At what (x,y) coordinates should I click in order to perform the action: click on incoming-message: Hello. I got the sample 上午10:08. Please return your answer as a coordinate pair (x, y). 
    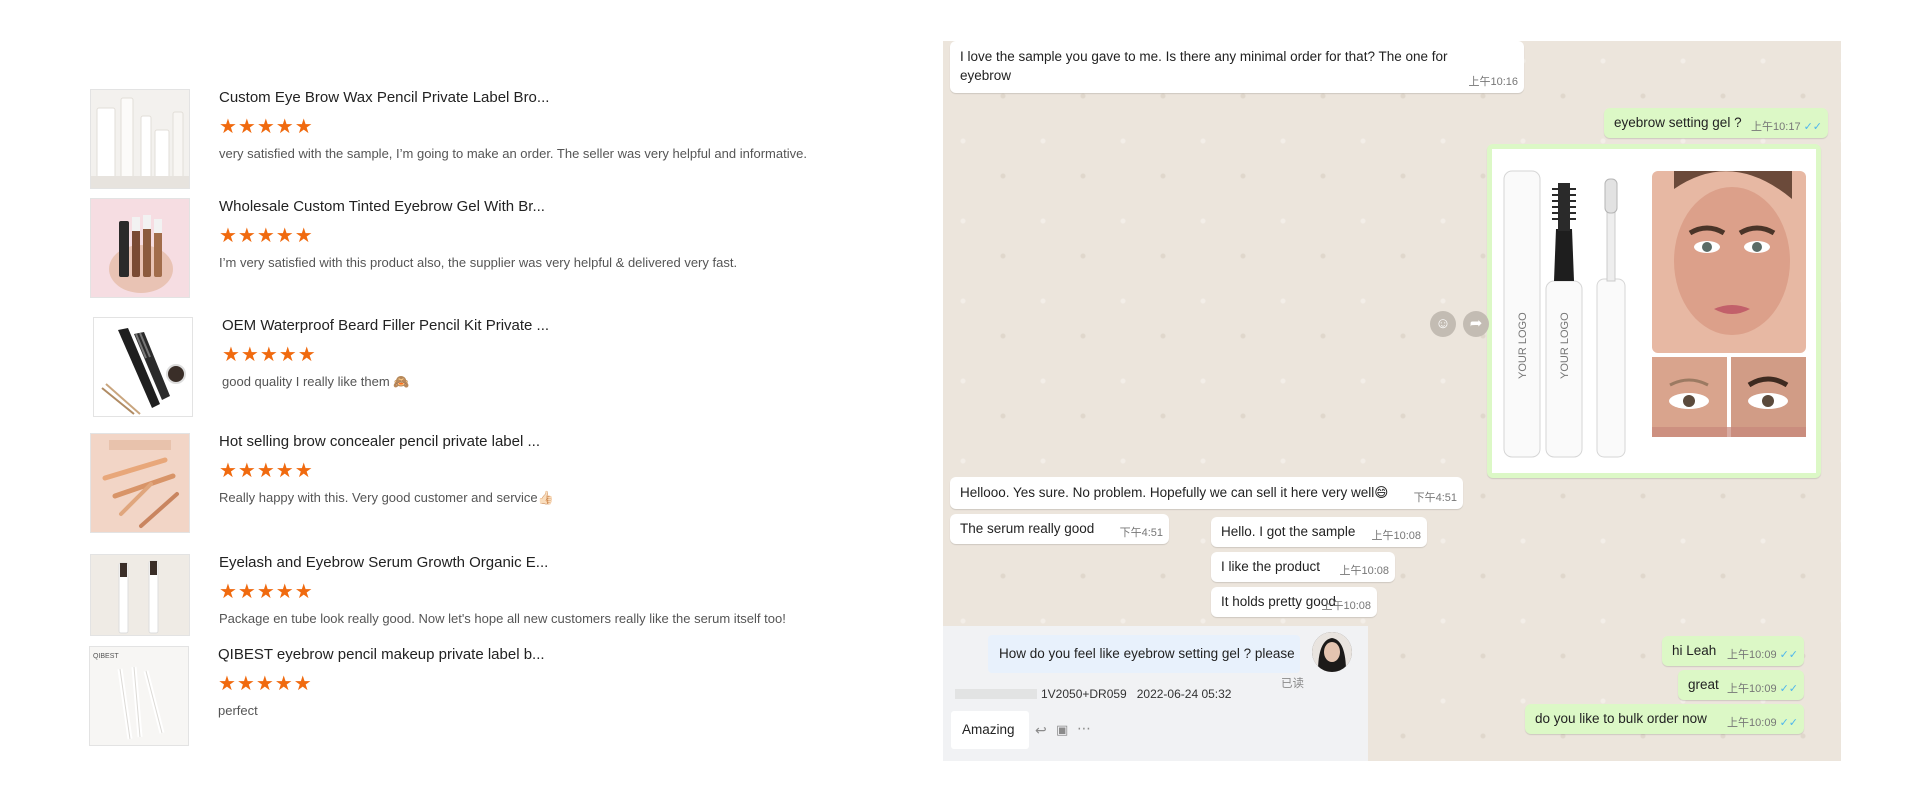
    Looking at the image, I should click on (1319, 532).